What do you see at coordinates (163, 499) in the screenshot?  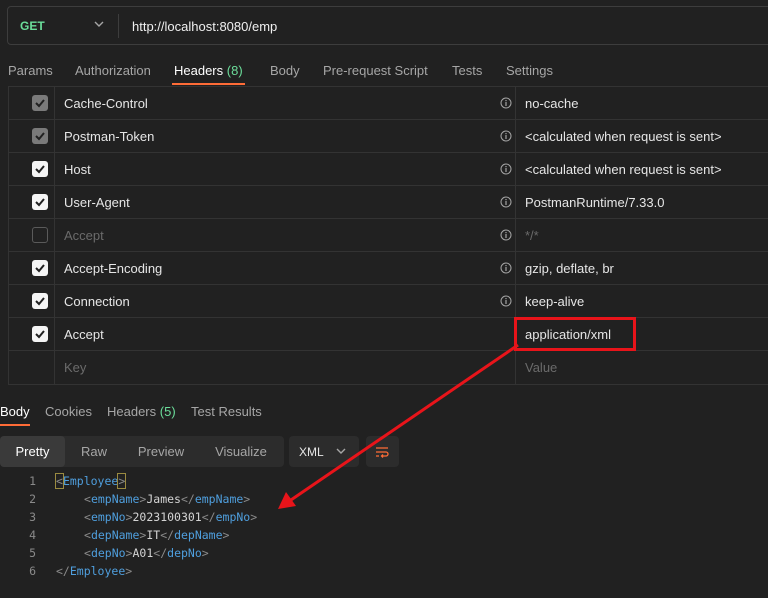 I see `xml-value: James` at bounding box center [163, 499].